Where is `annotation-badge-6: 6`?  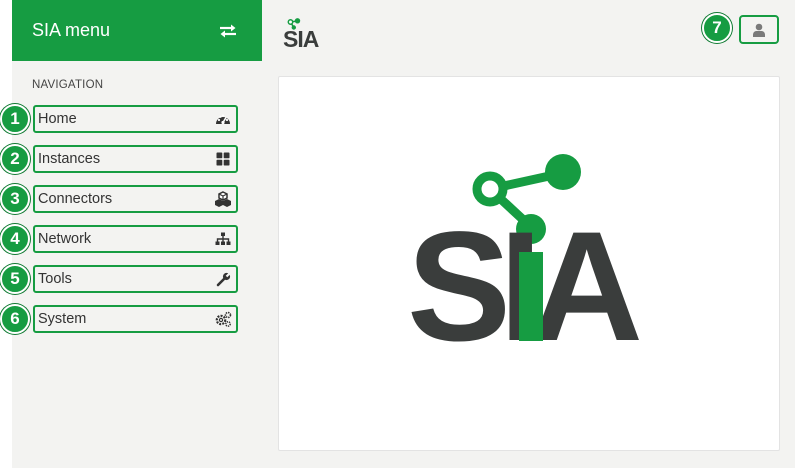 annotation-badge-6: 6 is located at coordinates (15, 319).